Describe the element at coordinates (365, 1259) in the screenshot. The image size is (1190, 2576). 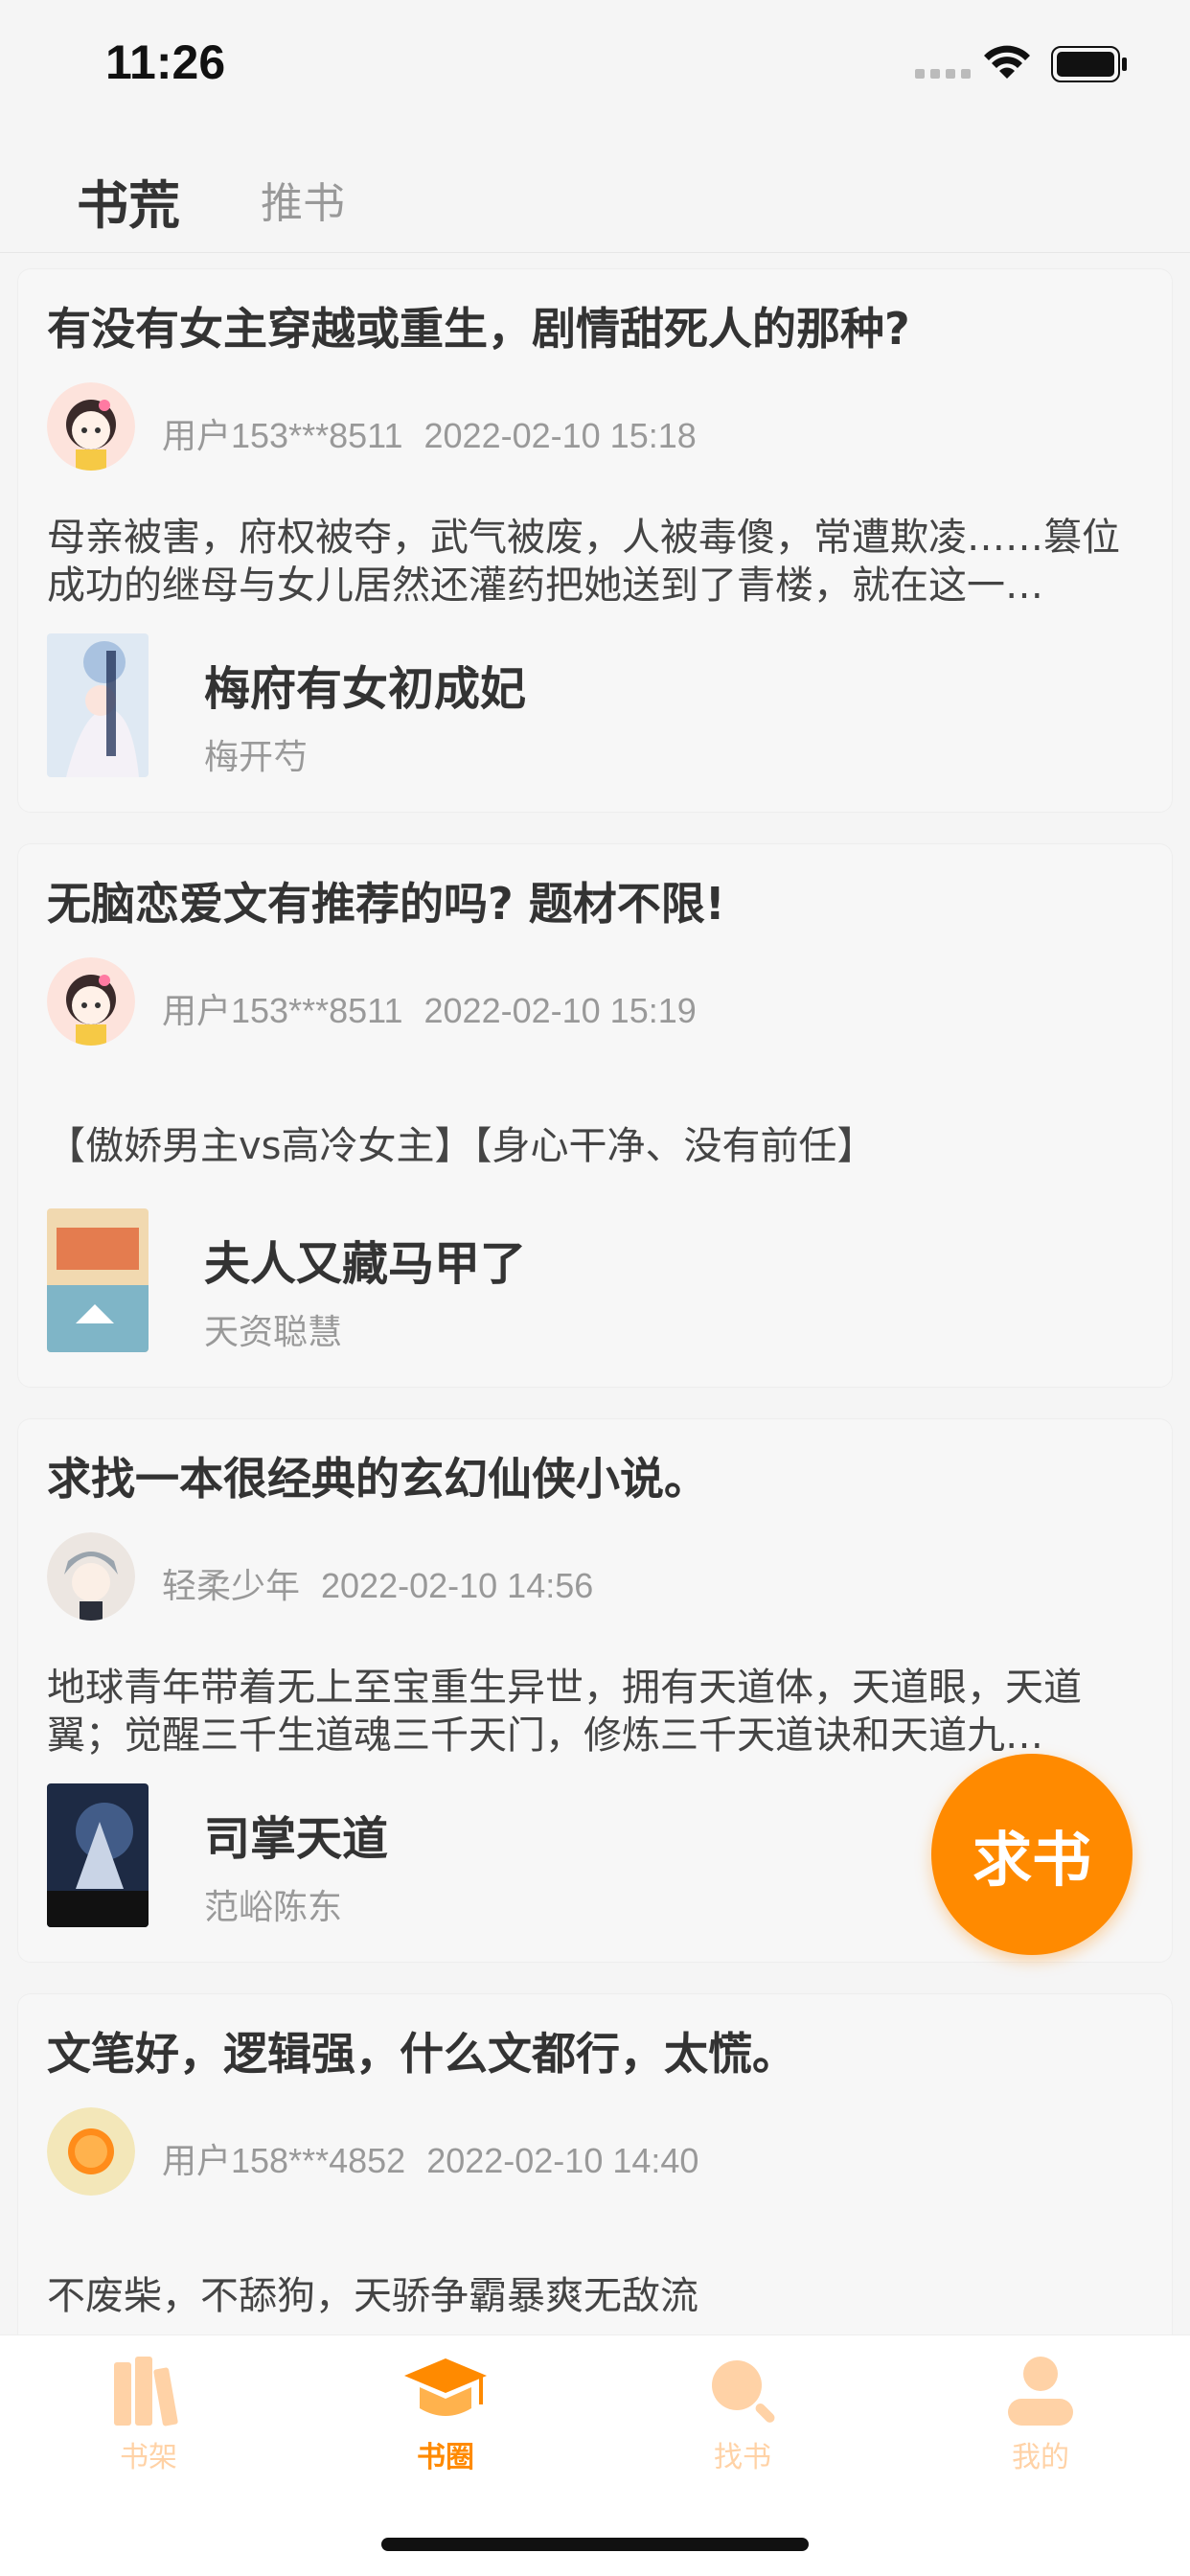
I see `book-title: 夫人又藏马甲了` at that location.